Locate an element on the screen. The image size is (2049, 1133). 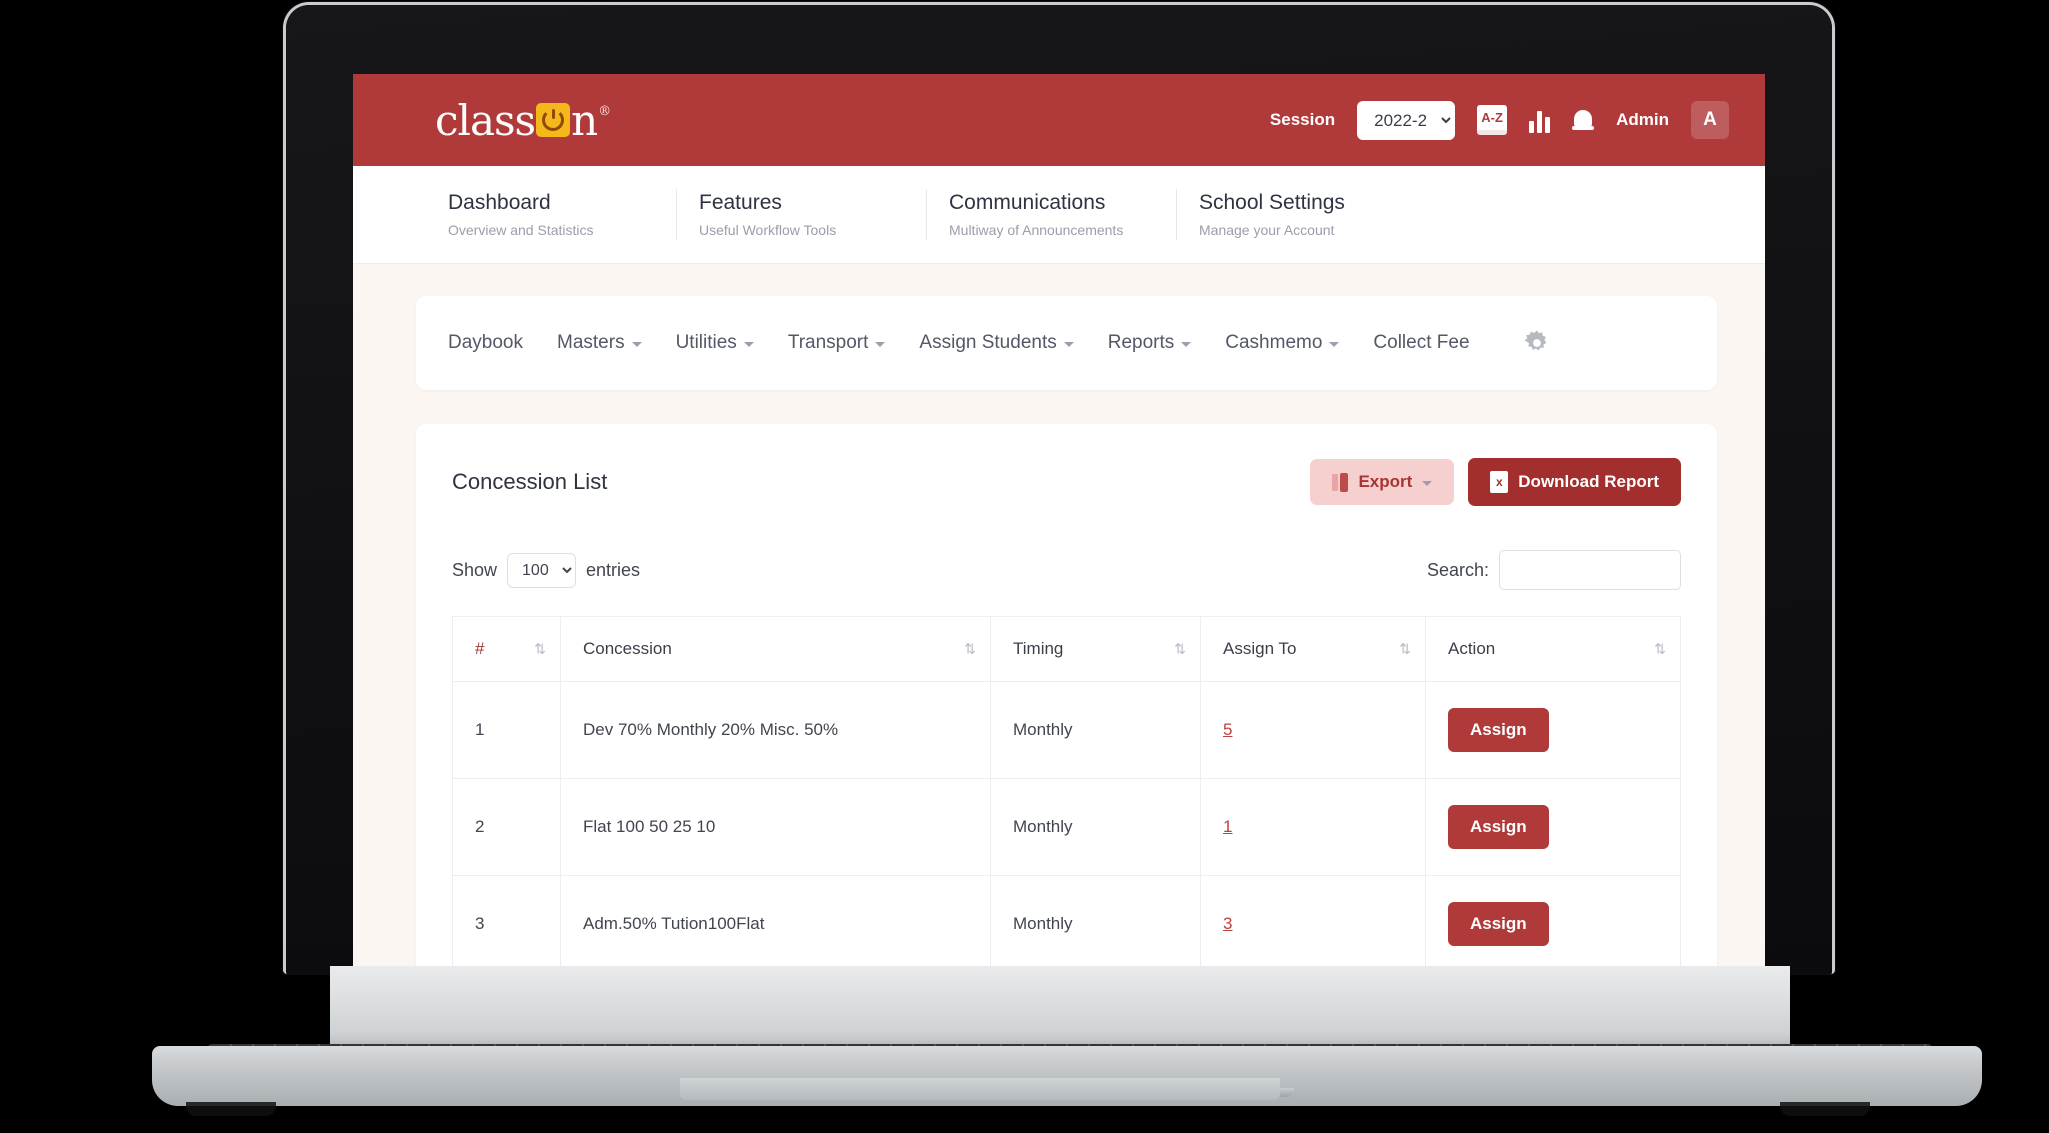
nav-subtitle: Multiway of Announcements is located at coordinates (1036, 230).